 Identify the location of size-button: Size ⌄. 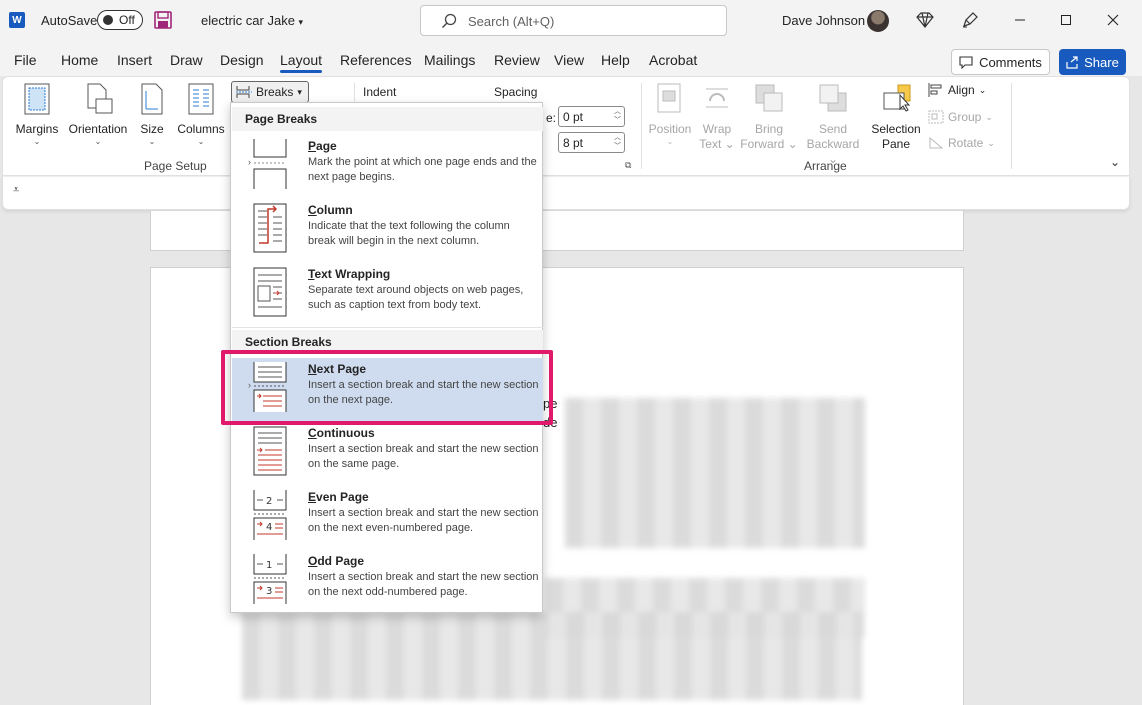
(152, 115).